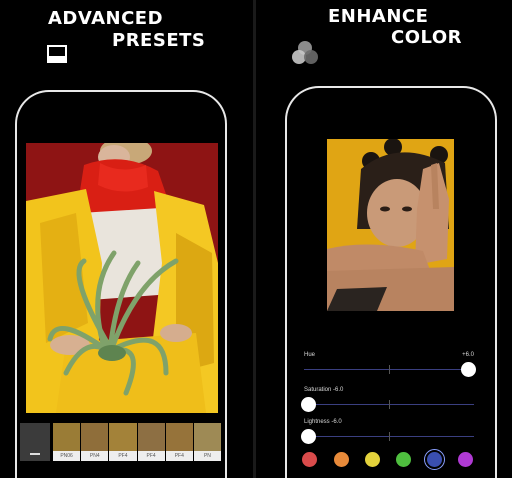 The height and width of the screenshot is (478, 512). I want to click on swatch-blue, so click(434, 459).